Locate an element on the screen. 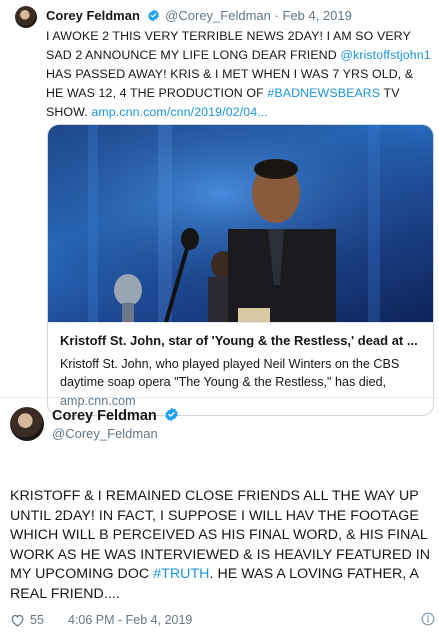 The height and width of the screenshot is (640, 439). info-icon is located at coordinates (428, 619).